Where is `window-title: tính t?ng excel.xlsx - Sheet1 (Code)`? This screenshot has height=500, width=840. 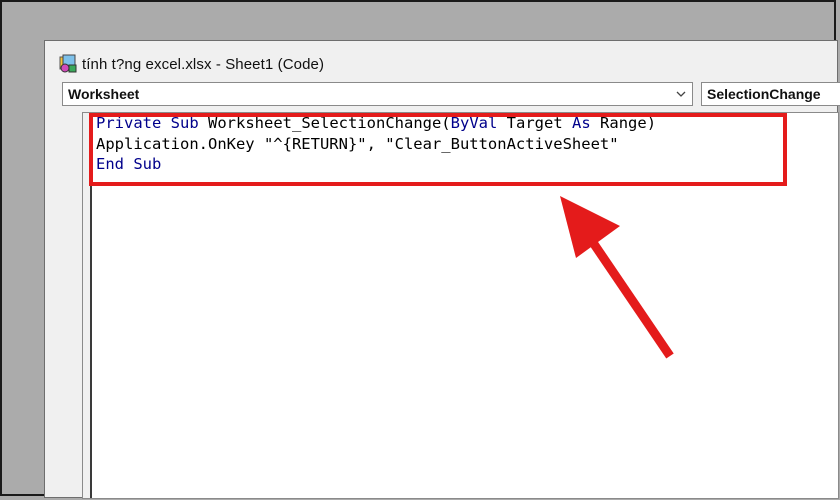 window-title: tính t?ng excel.xlsx - Sheet1 (Code) is located at coordinates (203, 64).